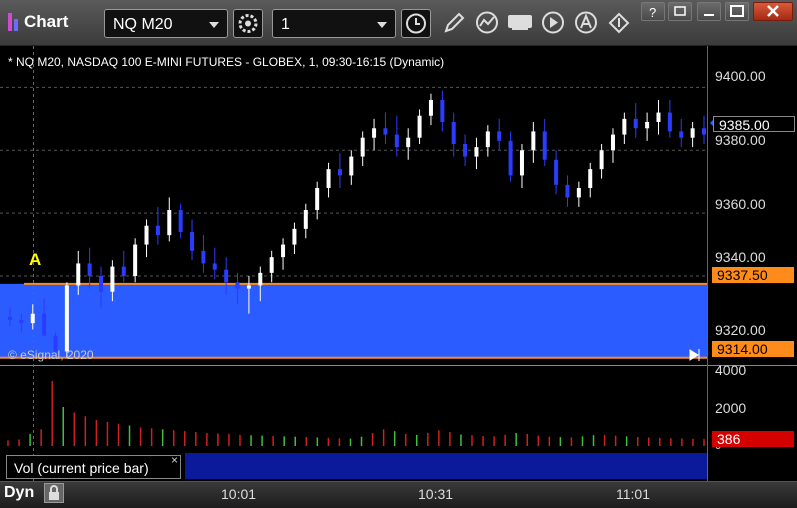 The width and height of the screenshot is (797, 508). Describe the element at coordinates (680, 11) in the screenshot. I see `restore-button` at that location.